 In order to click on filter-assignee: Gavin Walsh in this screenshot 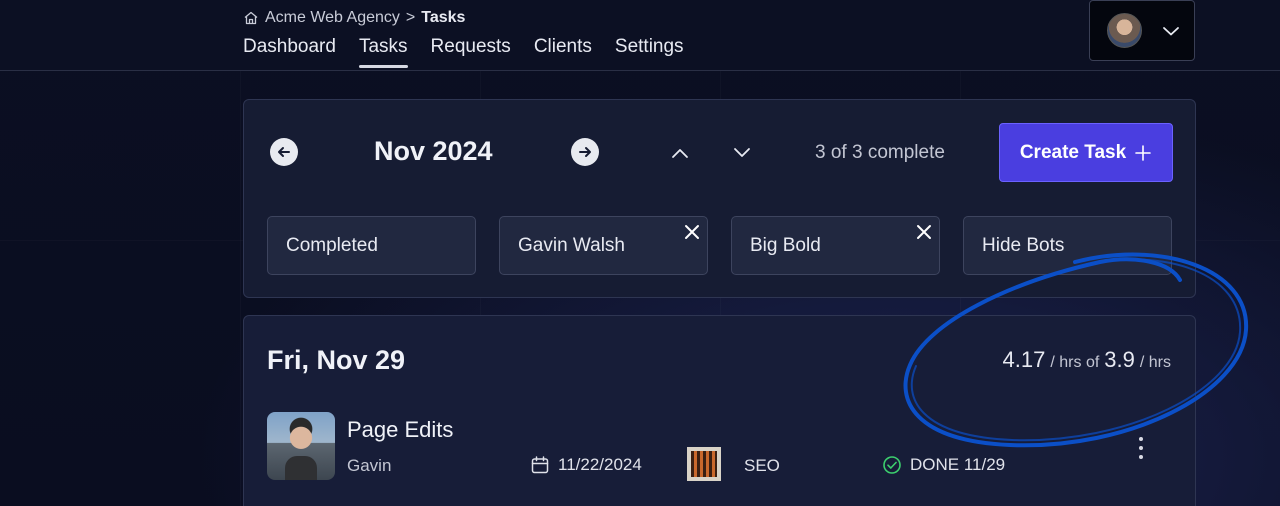, I will do `click(603, 245)`.